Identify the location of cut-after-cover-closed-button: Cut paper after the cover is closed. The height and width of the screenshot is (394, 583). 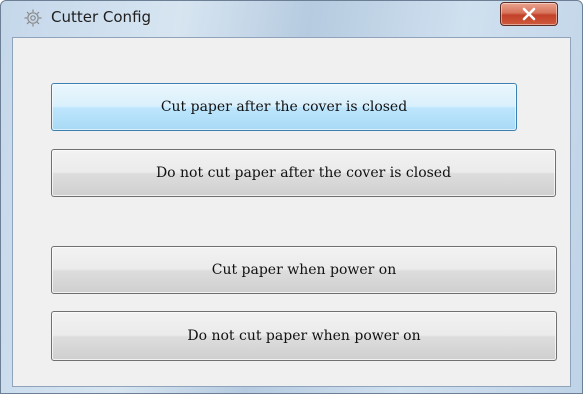
(284, 107).